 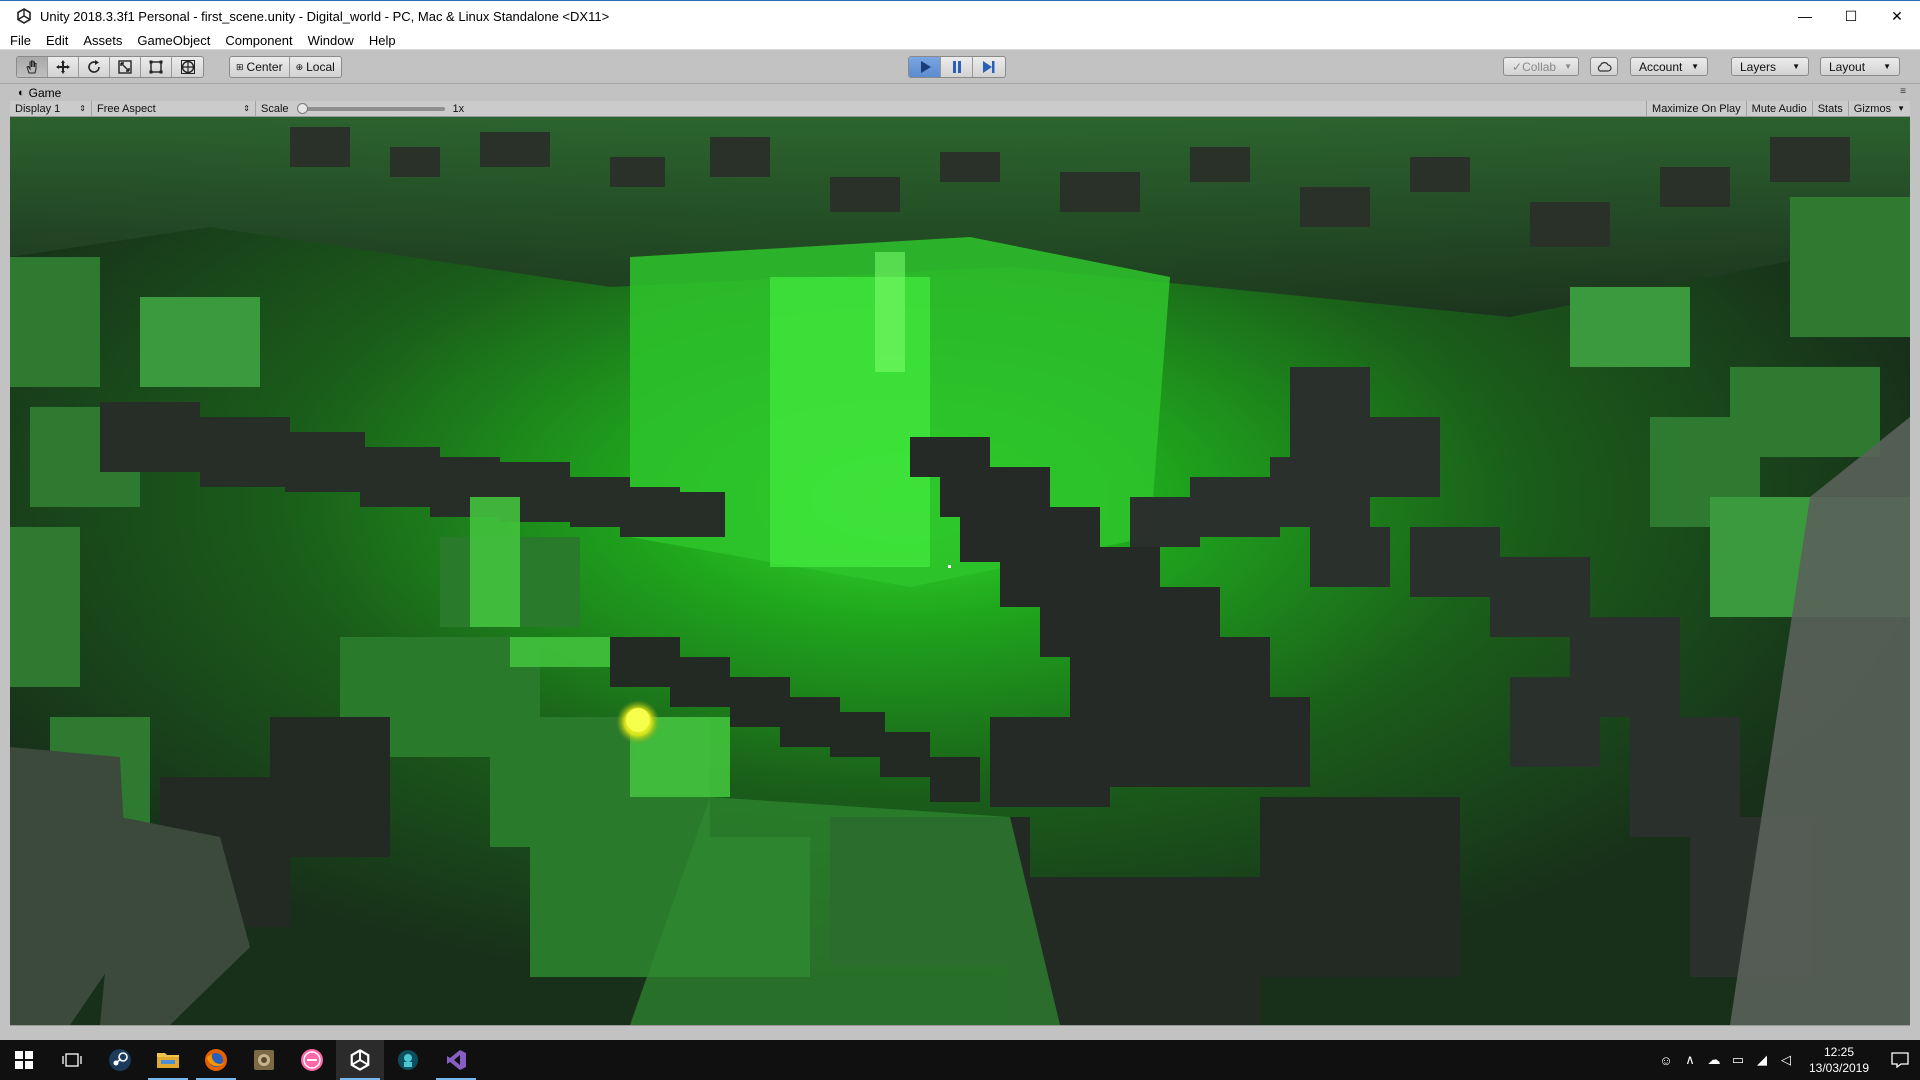 I want to click on volume-icon: ◁, so click(x=1786, y=1060).